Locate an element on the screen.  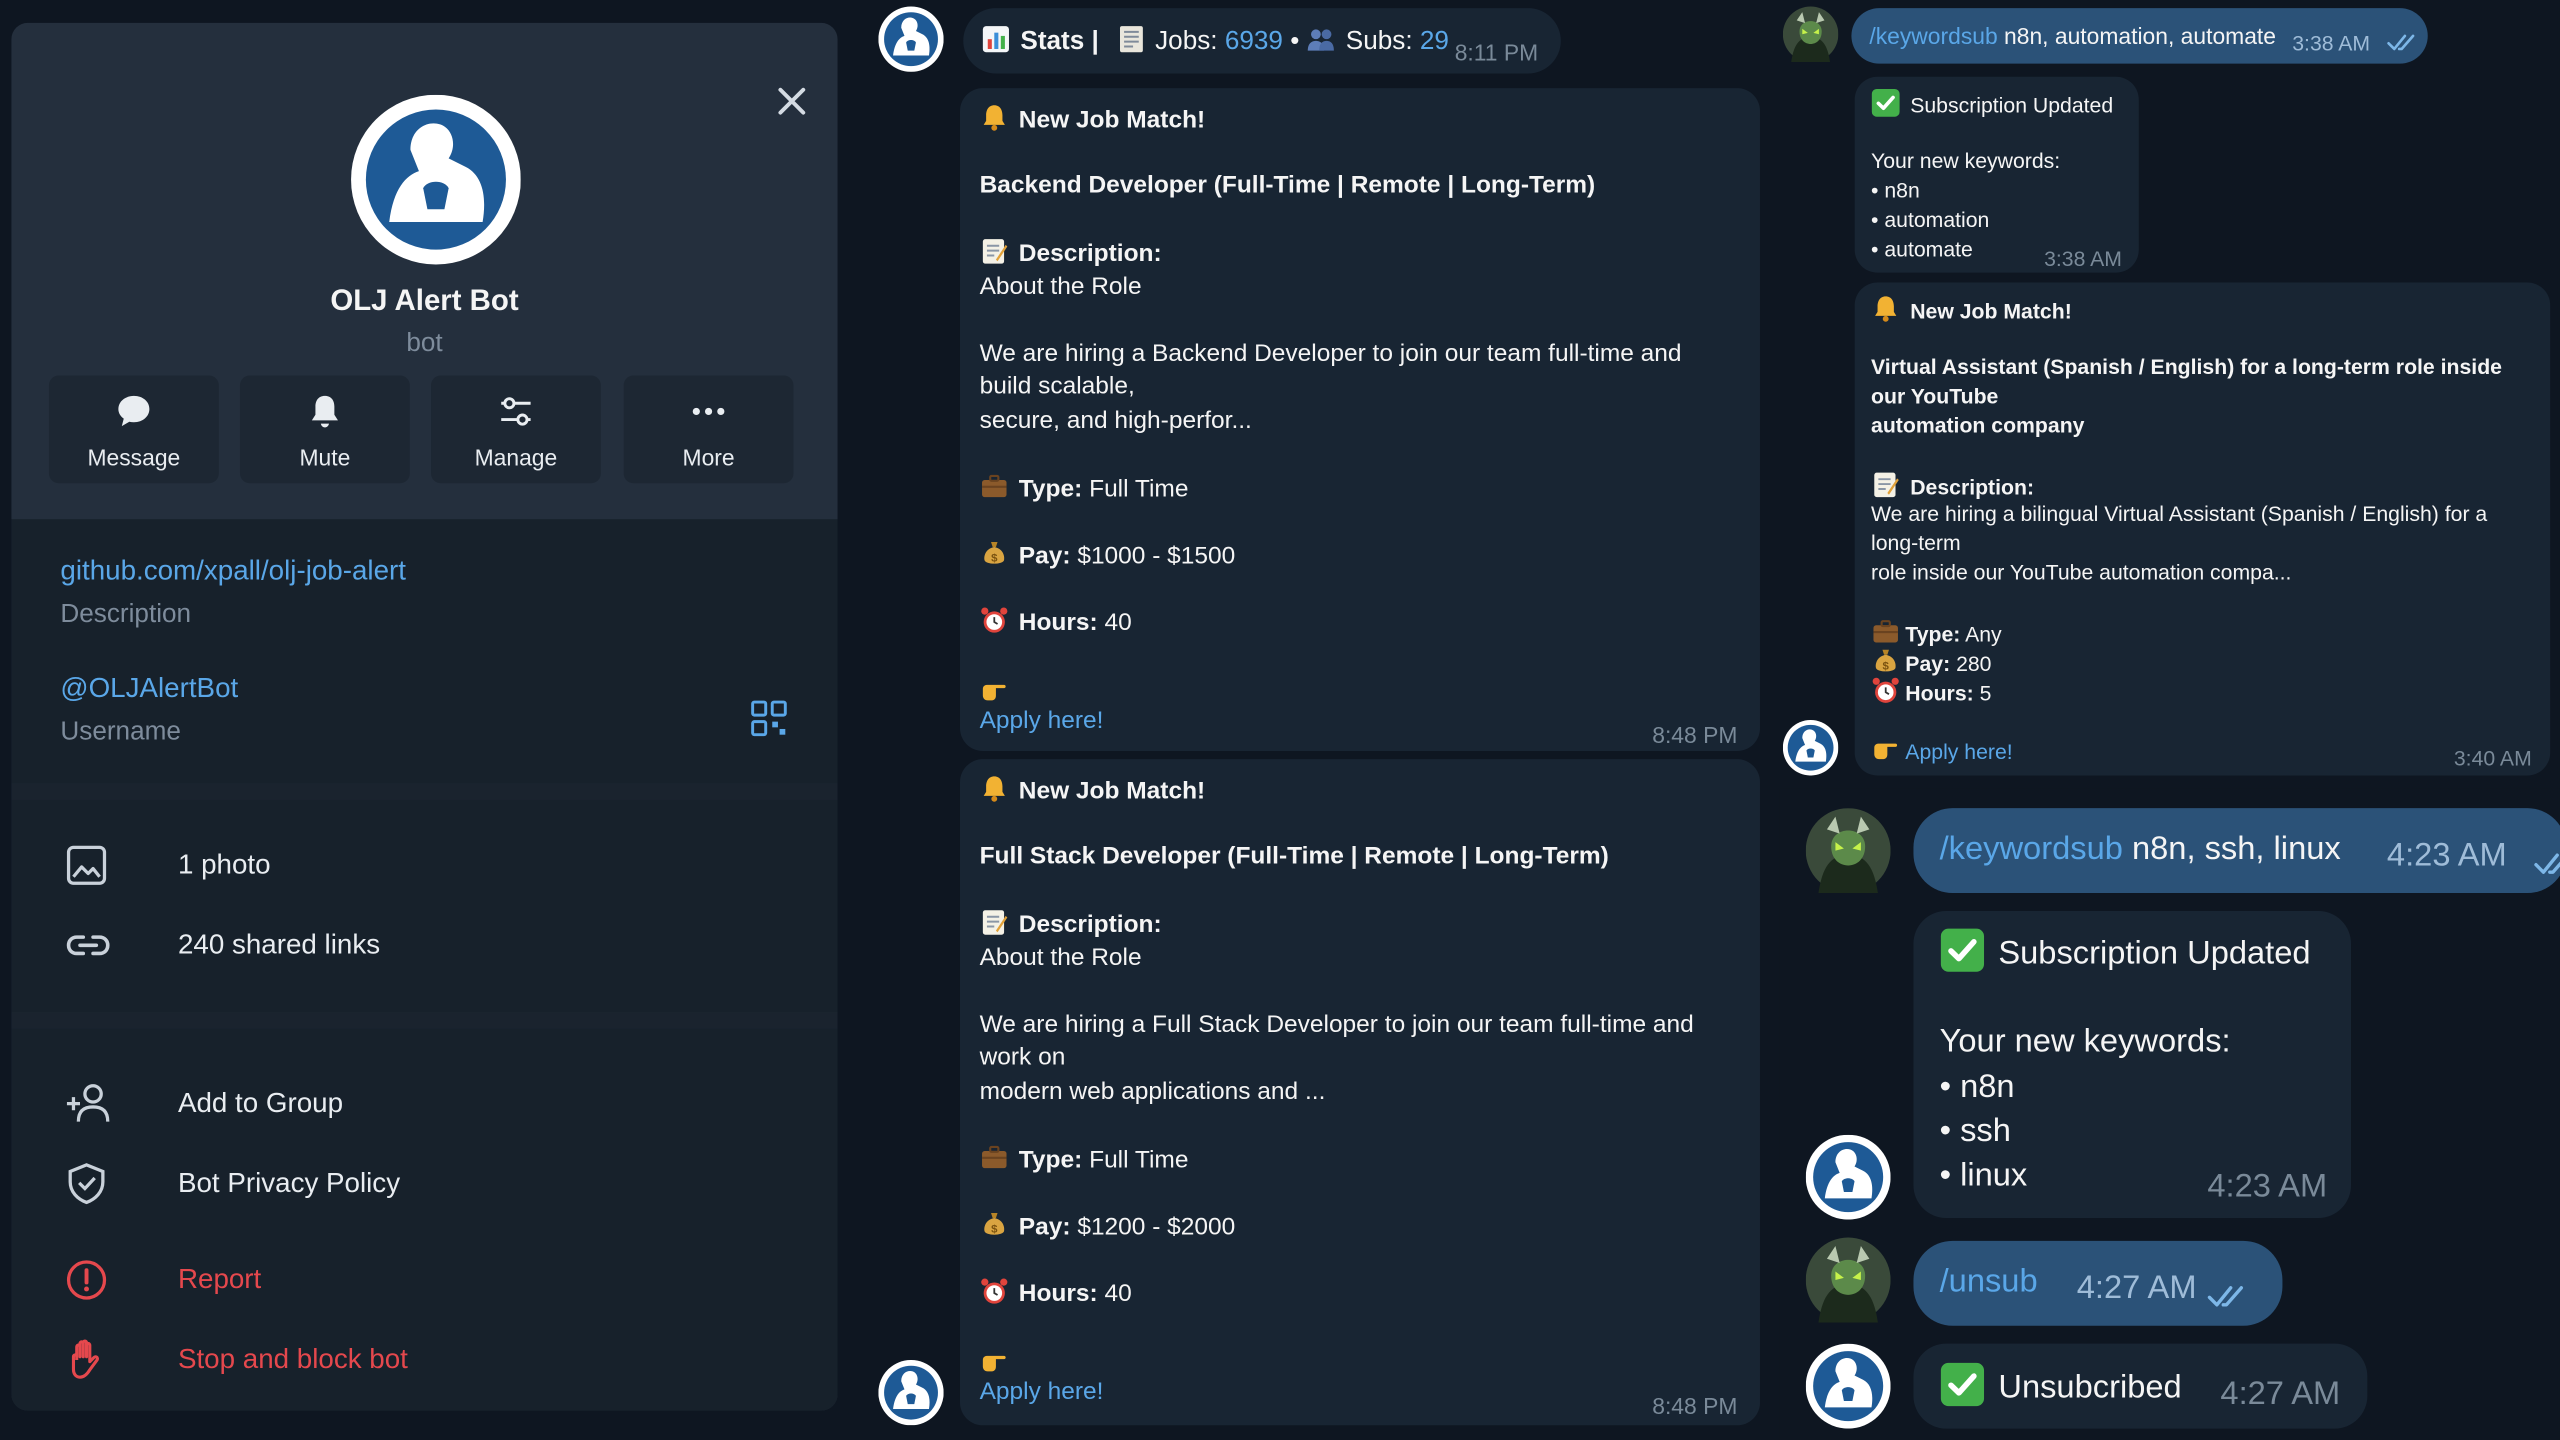
more-dots-icon is located at coordinates (708, 411).